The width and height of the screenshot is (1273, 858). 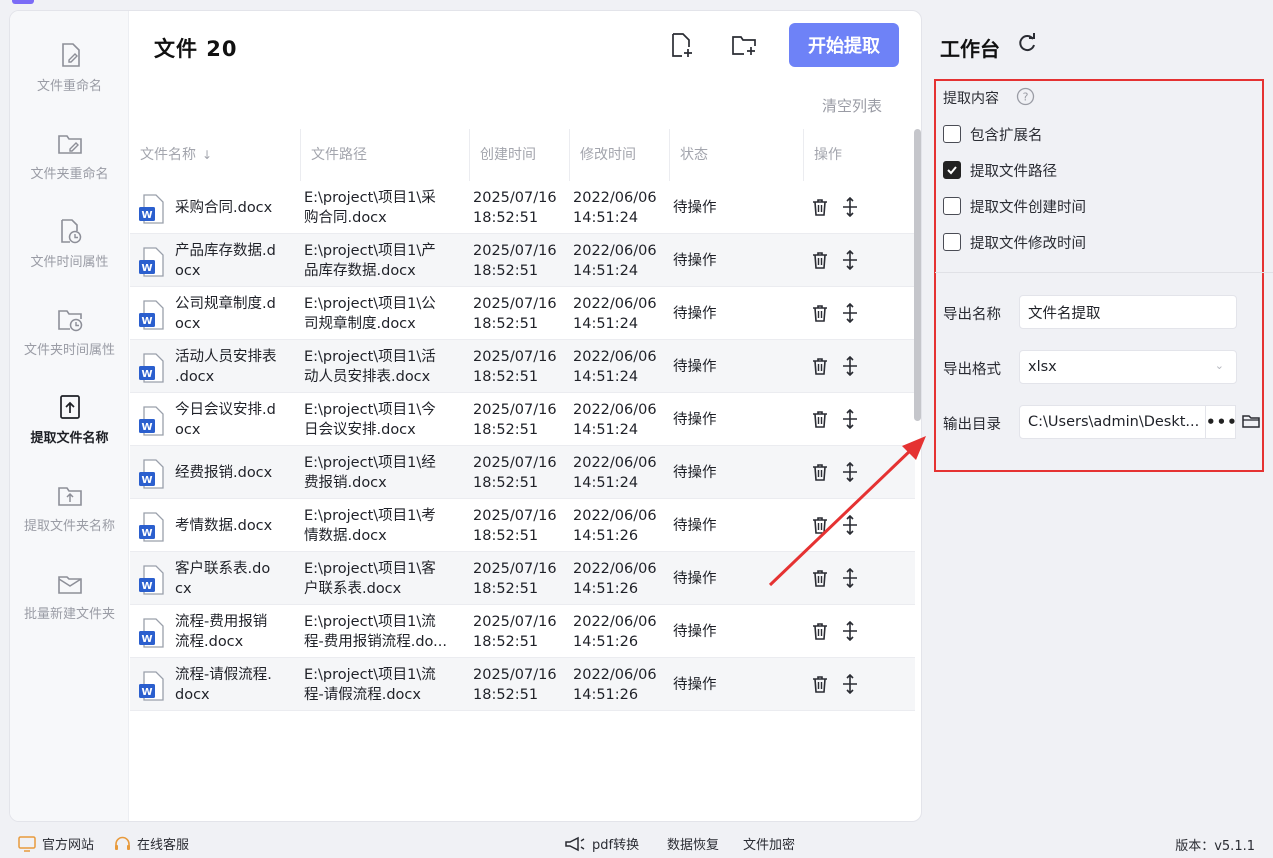 What do you see at coordinates (70, 55) in the screenshot?
I see `file-edit-icon` at bounding box center [70, 55].